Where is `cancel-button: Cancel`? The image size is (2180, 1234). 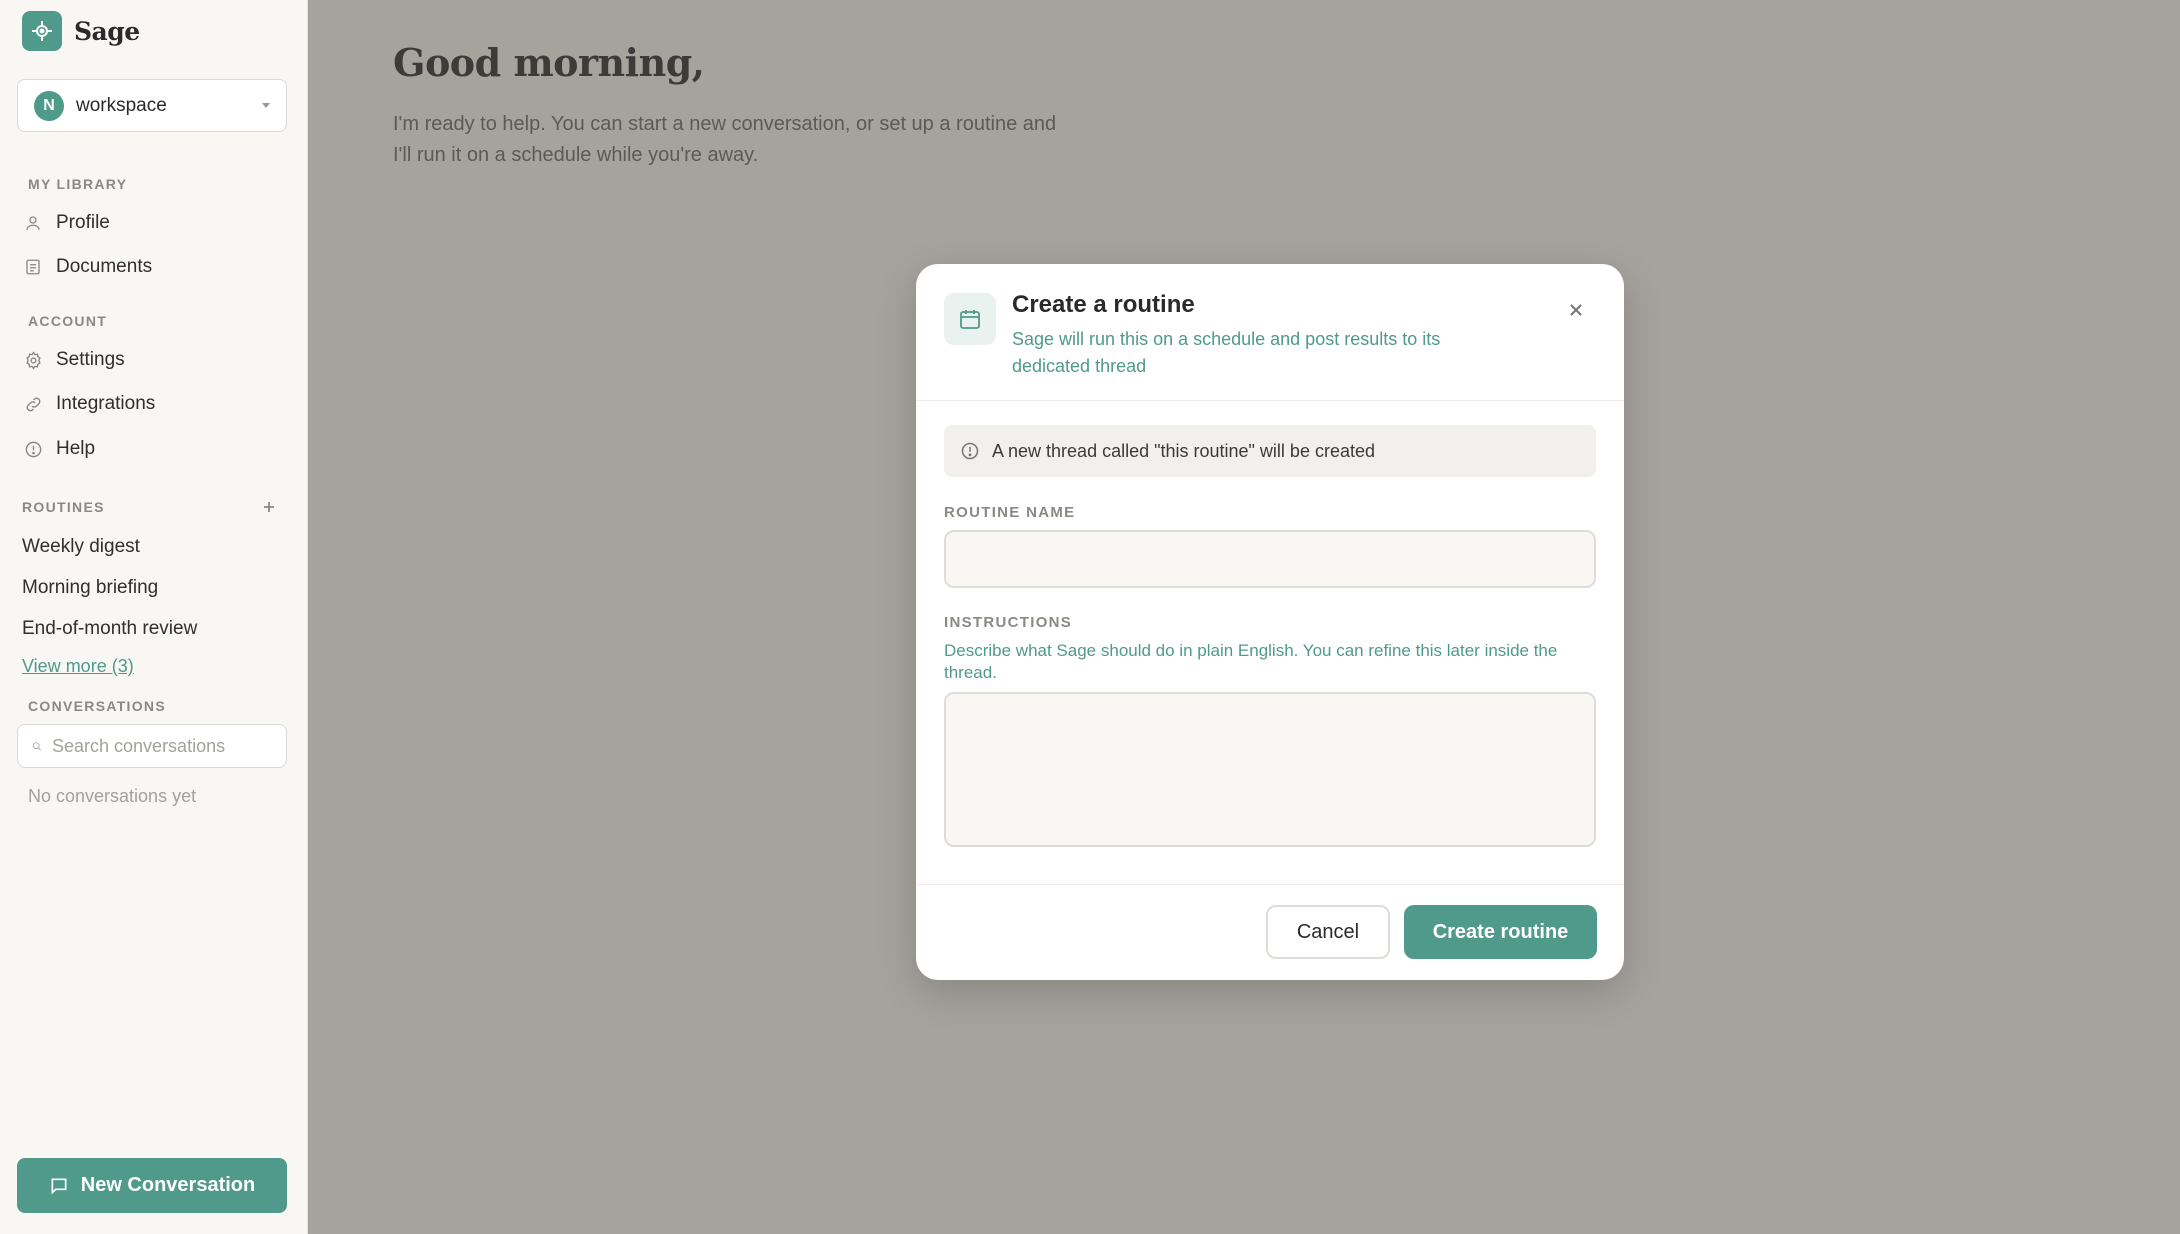 cancel-button: Cancel is located at coordinates (1328, 932).